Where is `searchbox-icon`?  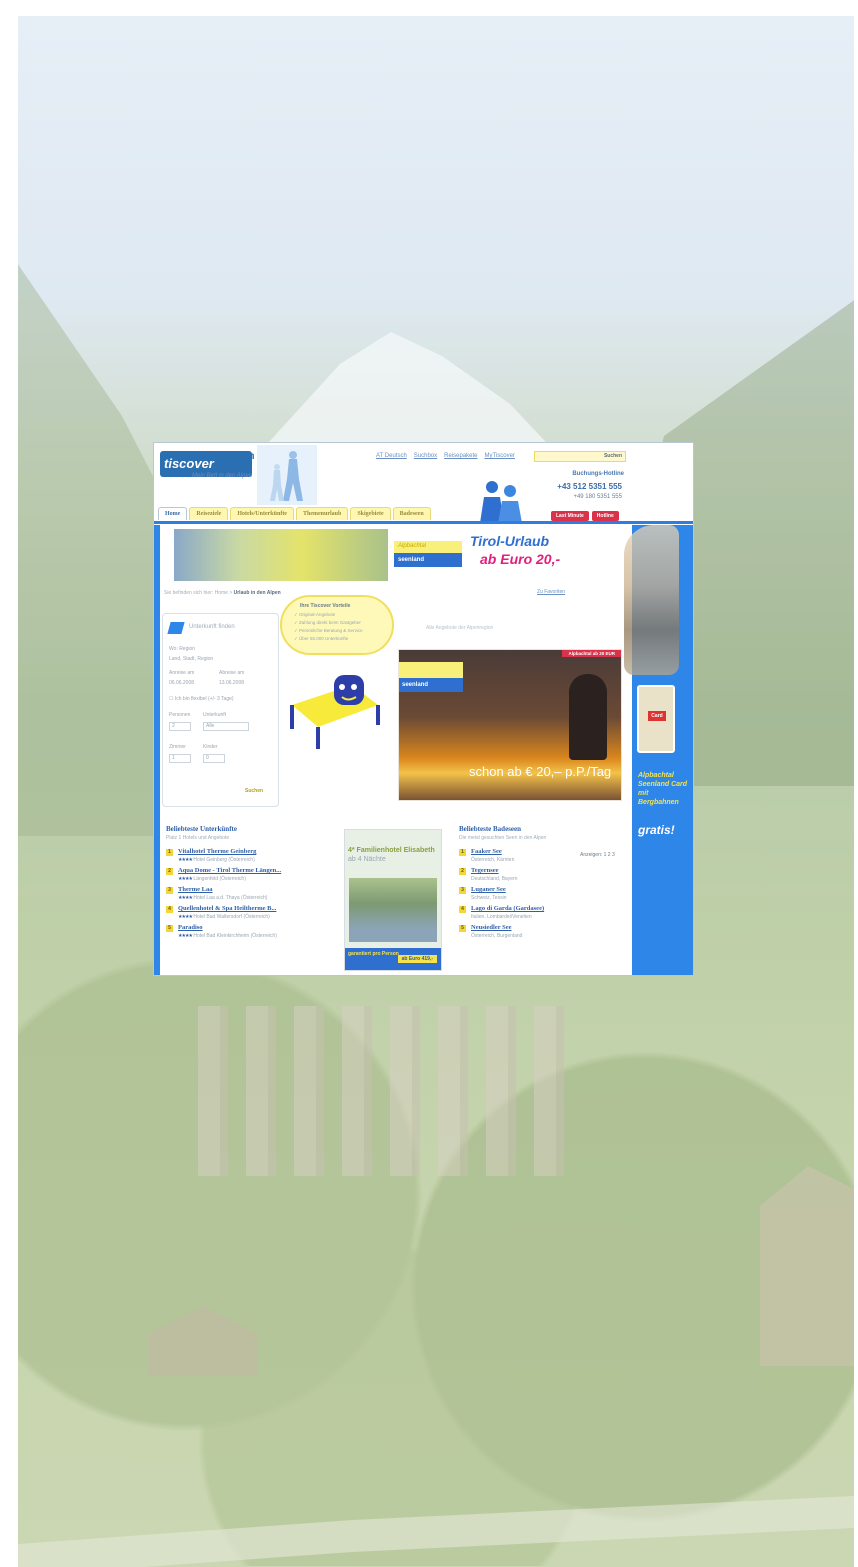 searchbox-icon is located at coordinates (176, 628).